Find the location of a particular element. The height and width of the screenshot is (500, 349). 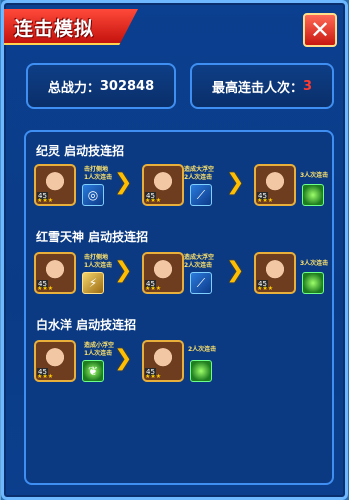

max-combo-label: 最高连击人次： is located at coordinates (257, 88).